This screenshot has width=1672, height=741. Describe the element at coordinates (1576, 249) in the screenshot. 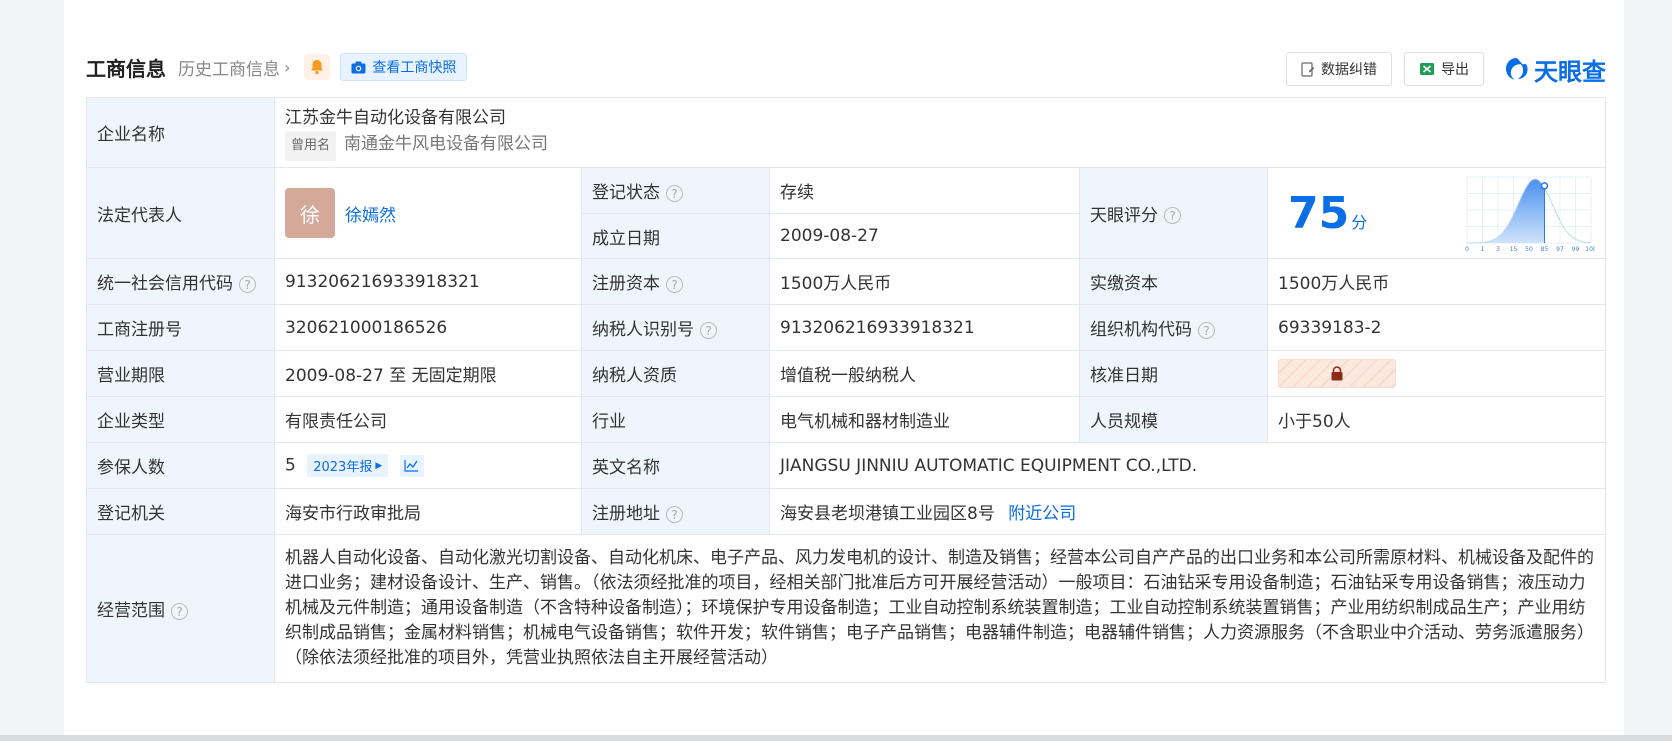

I see `score-tick-label: 99` at that location.